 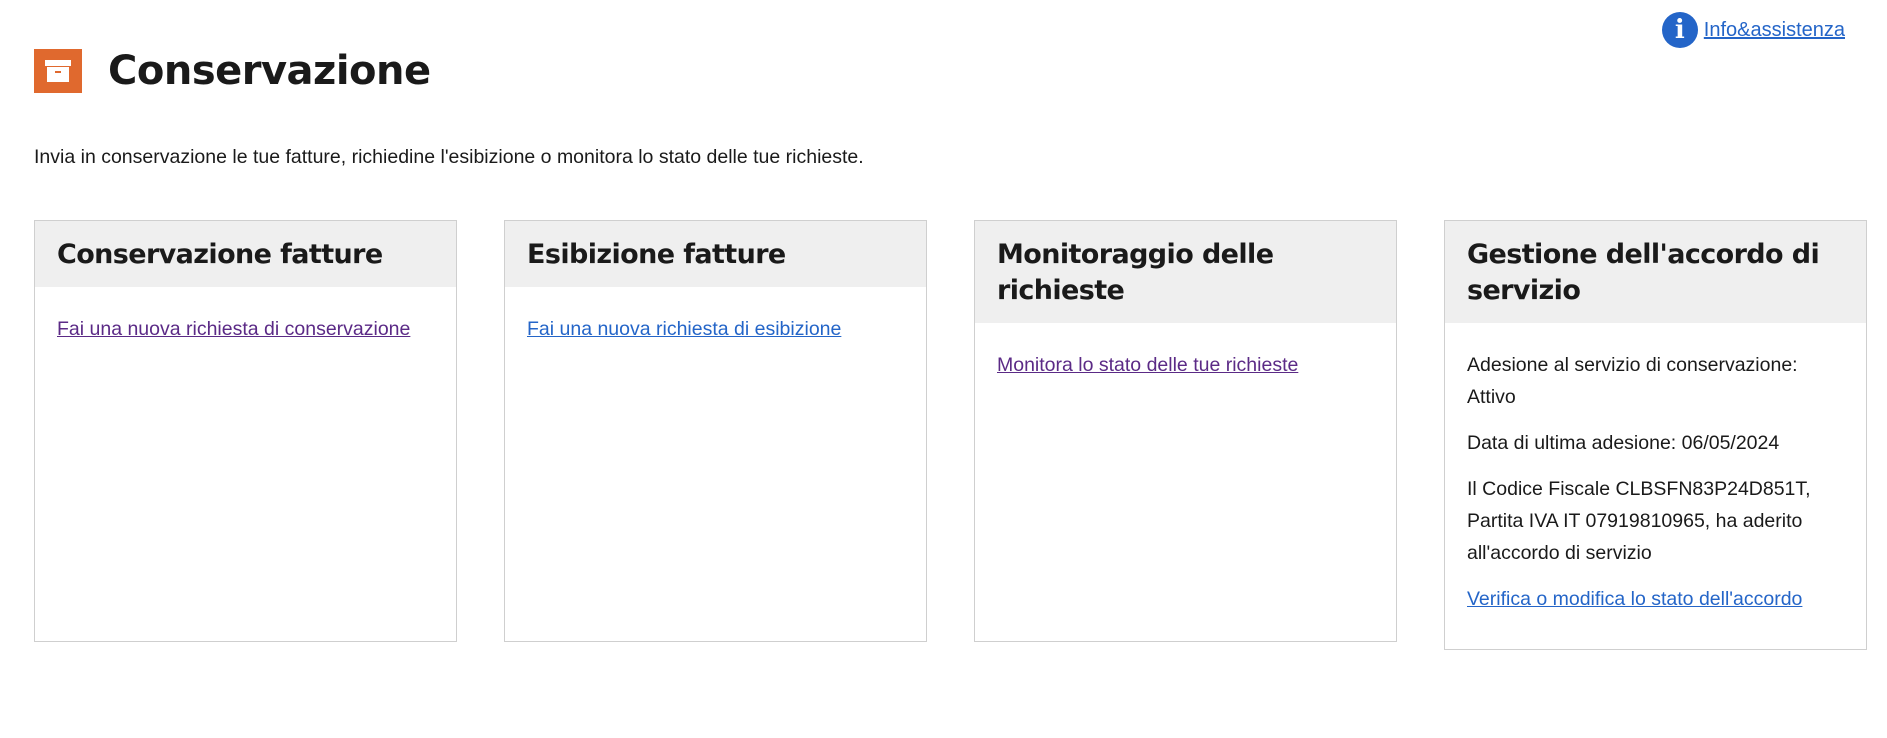 What do you see at coordinates (684, 329) in the screenshot?
I see `new-exhibition-request-link: Fai una nuova richiesta di esibizione` at bounding box center [684, 329].